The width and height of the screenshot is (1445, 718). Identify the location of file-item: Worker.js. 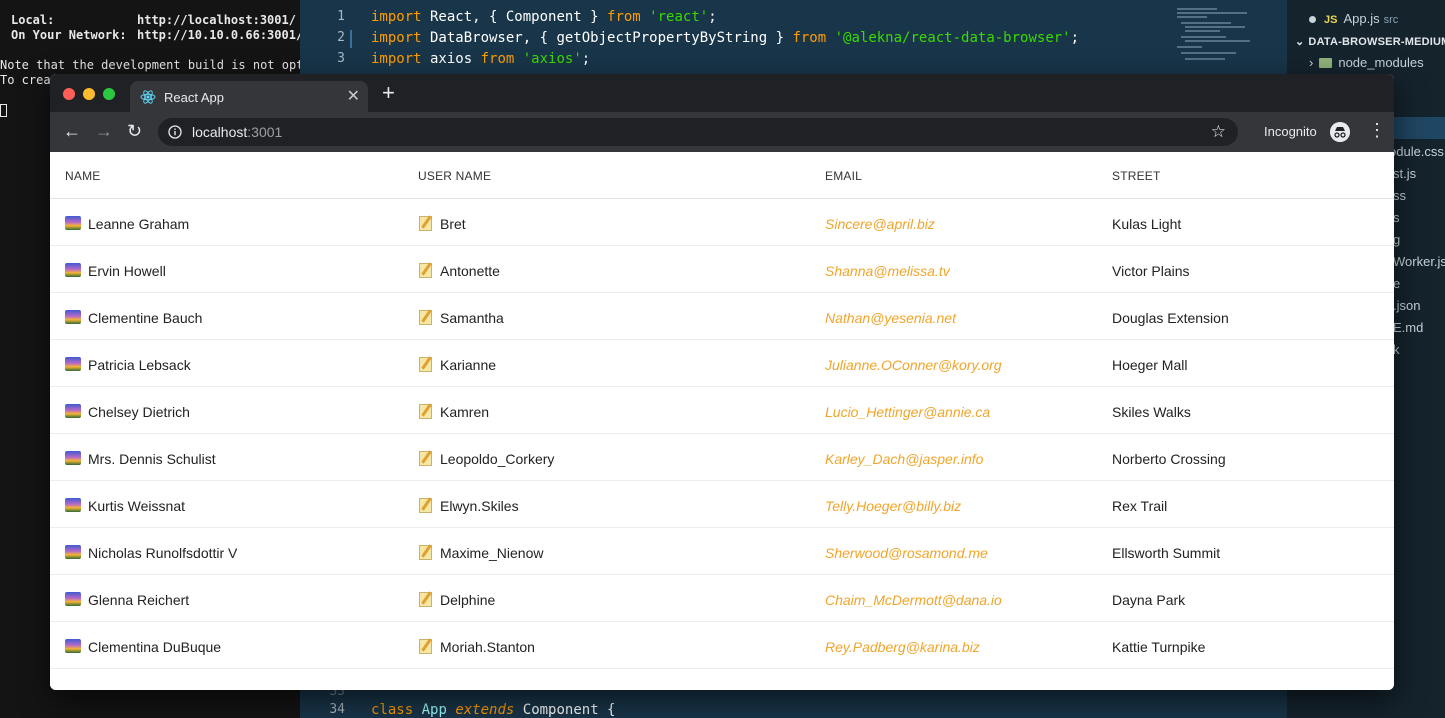
(1419, 261).